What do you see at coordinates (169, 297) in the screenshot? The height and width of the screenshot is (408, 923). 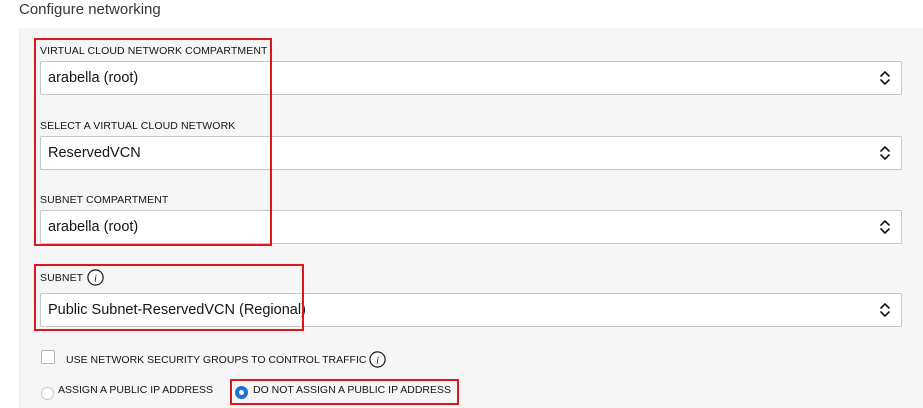 I see `highlight-box-subnet` at bounding box center [169, 297].